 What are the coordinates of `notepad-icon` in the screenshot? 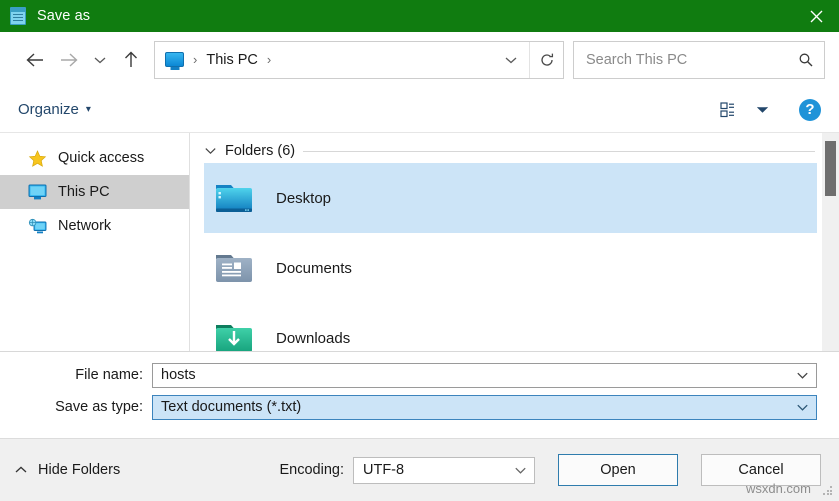 It's located at (18, 16).